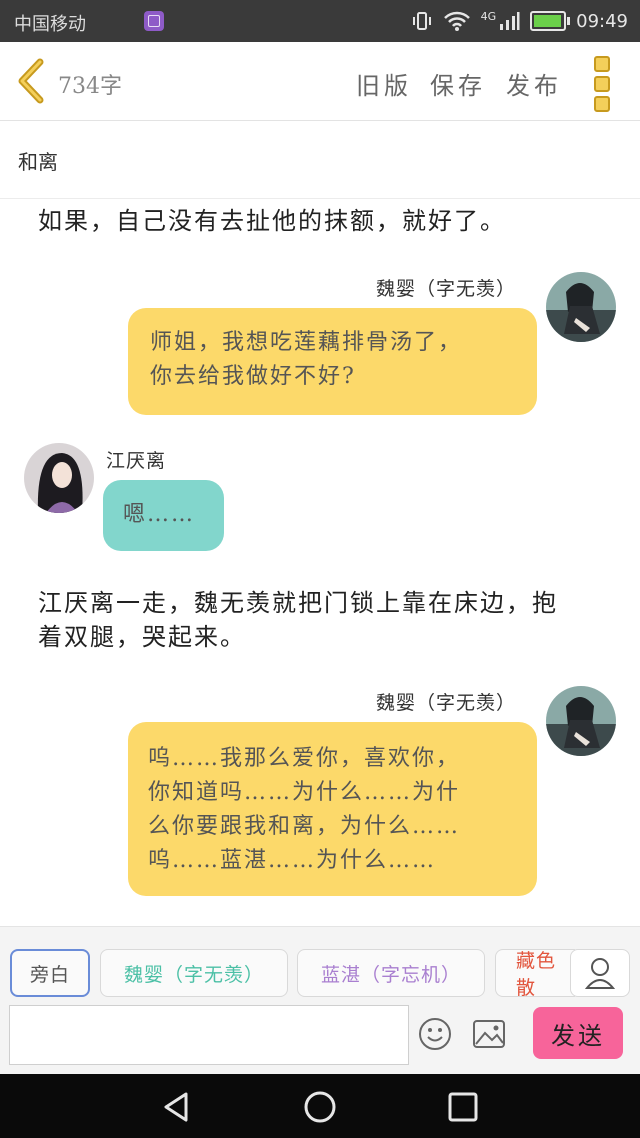  Describe the element at coordinates (194, 973) in the screenshot. I see `role-chip-wei-ying: 魏婴（字无羡）` at that location.